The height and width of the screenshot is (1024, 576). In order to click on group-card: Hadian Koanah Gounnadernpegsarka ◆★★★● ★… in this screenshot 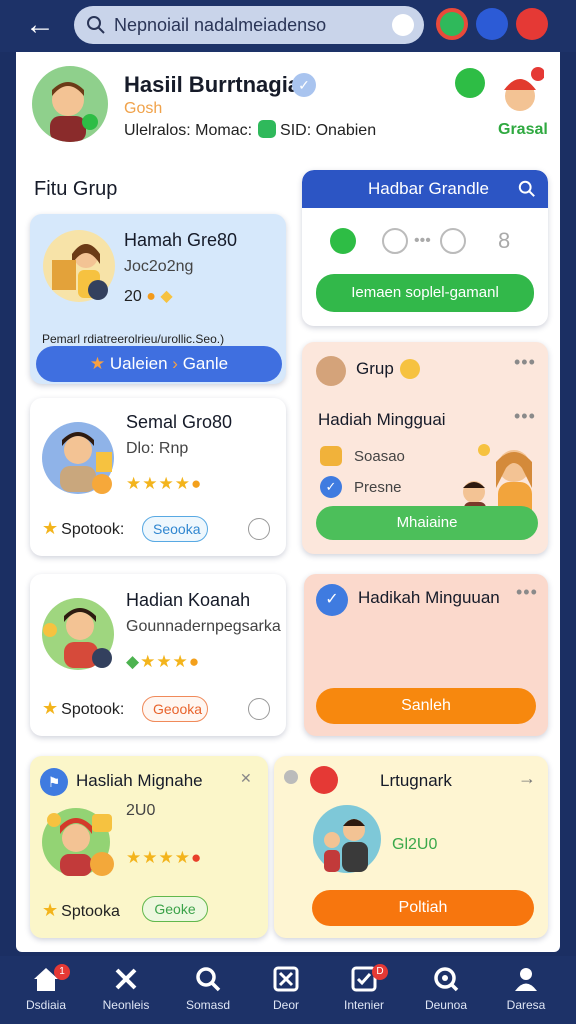, I will do `click(158, 655)`.